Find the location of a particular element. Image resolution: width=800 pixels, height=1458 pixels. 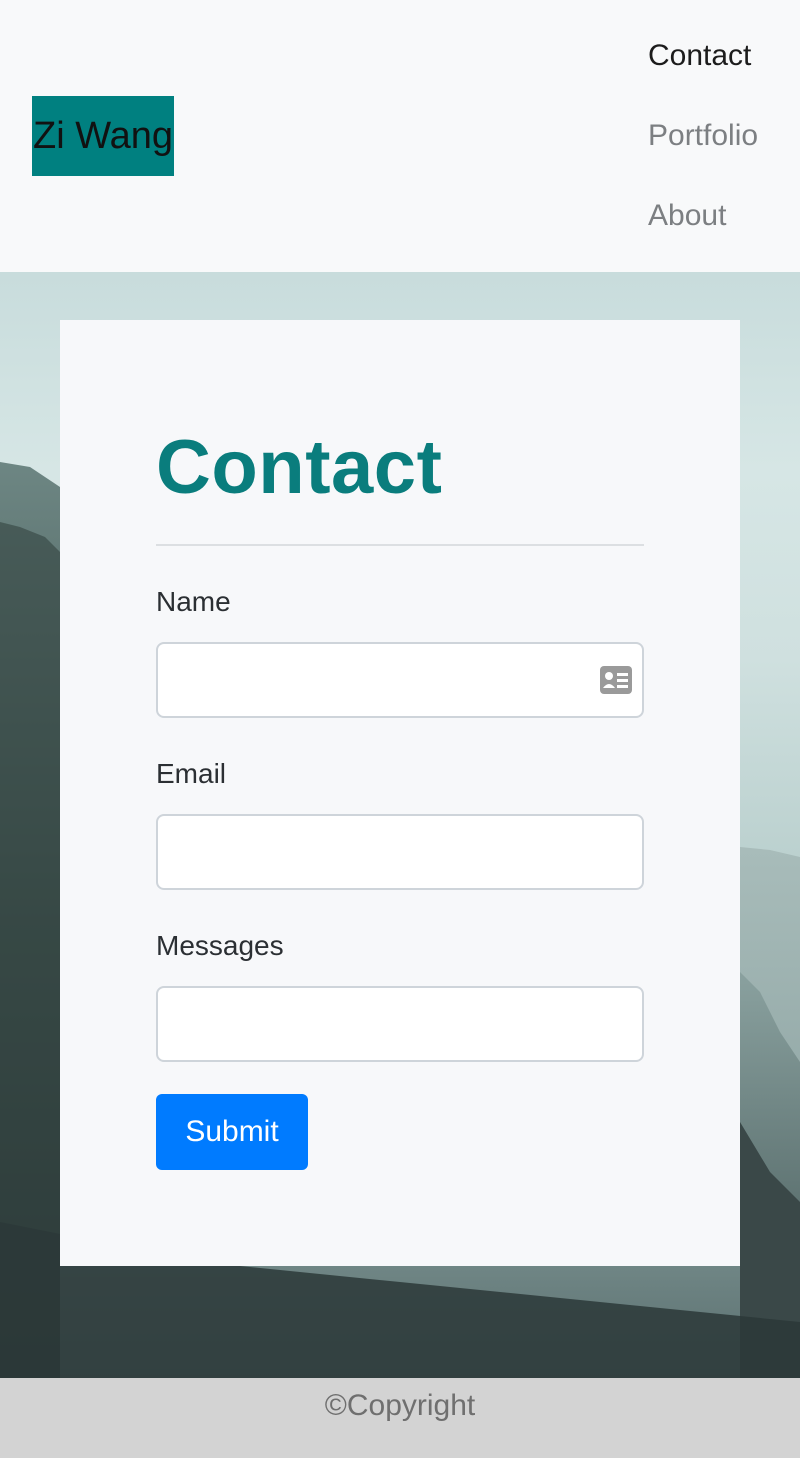

email-field-wrapper is located at coordinates (400, 852).